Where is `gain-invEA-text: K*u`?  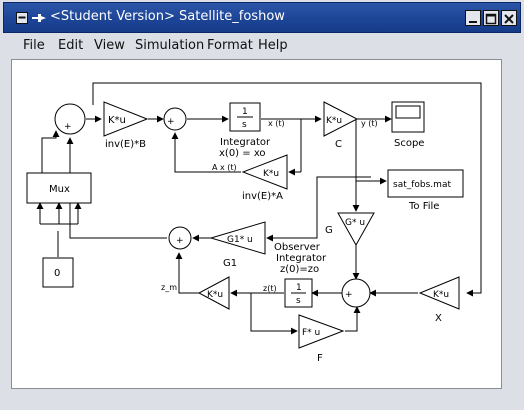
gain-invEA-text: K*u is located at coordinates (271, 174).